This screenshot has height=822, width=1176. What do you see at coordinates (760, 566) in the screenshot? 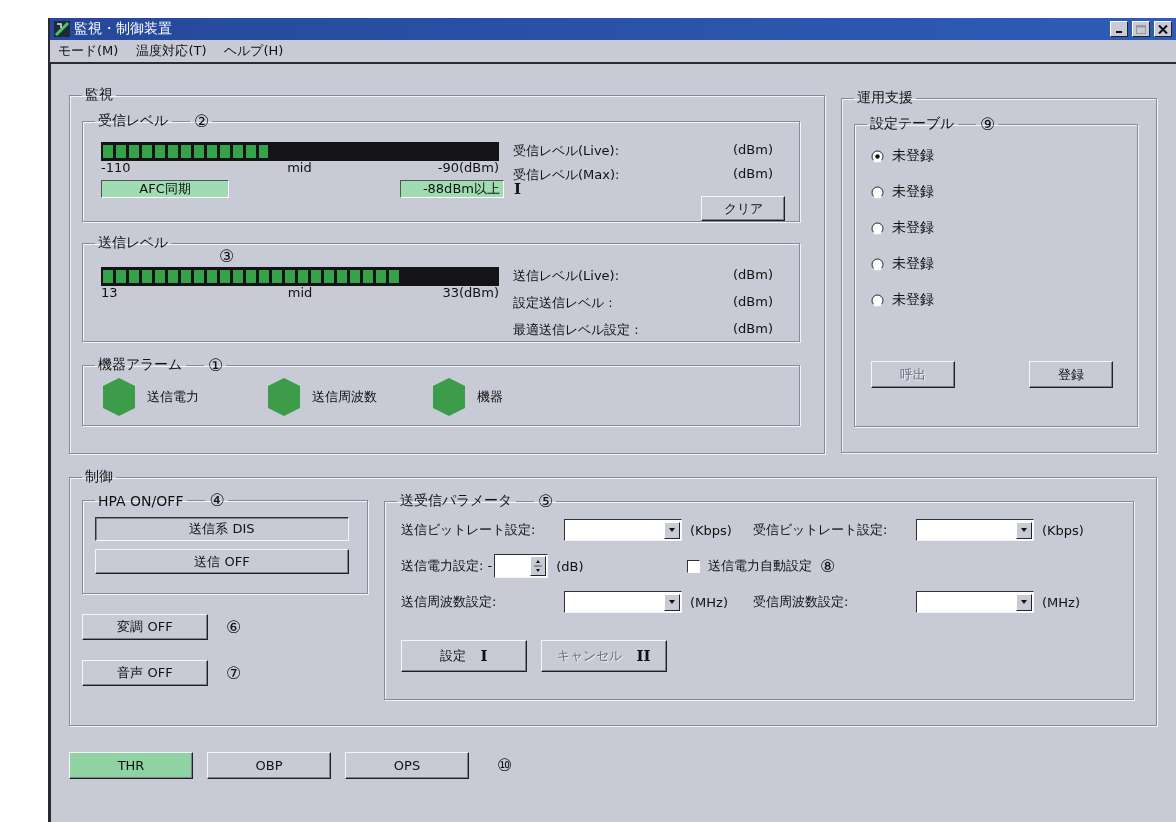
I see `checkbox-label: 送信電力自動設定` at bounding box center [760, 566].